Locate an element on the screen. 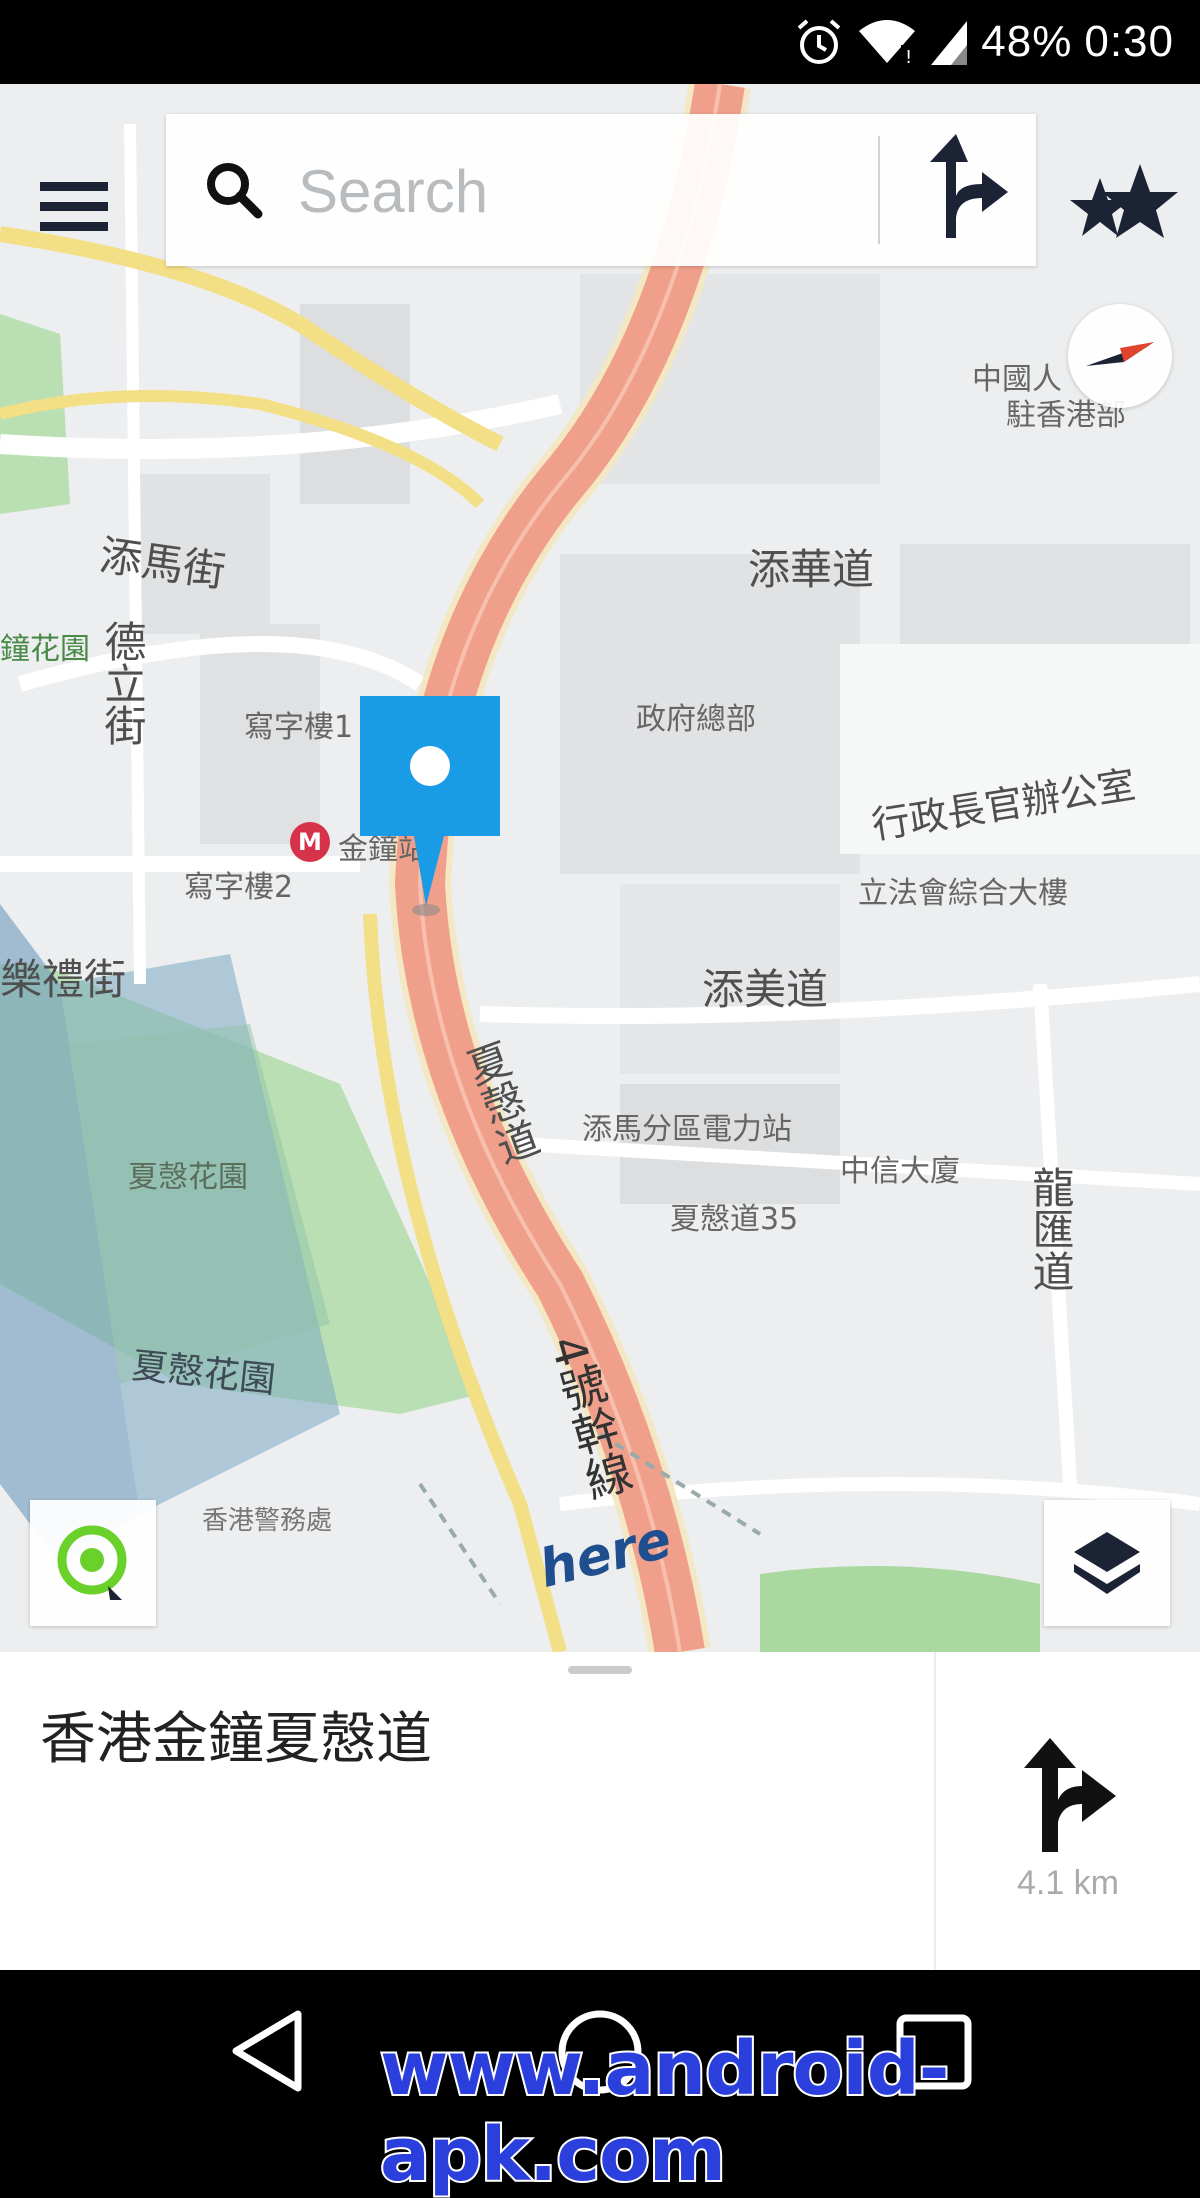 Image resolution: width=1200 pixels, height=2198 pixels. favorites-stars-icon is located at coordinates (1124, 201).